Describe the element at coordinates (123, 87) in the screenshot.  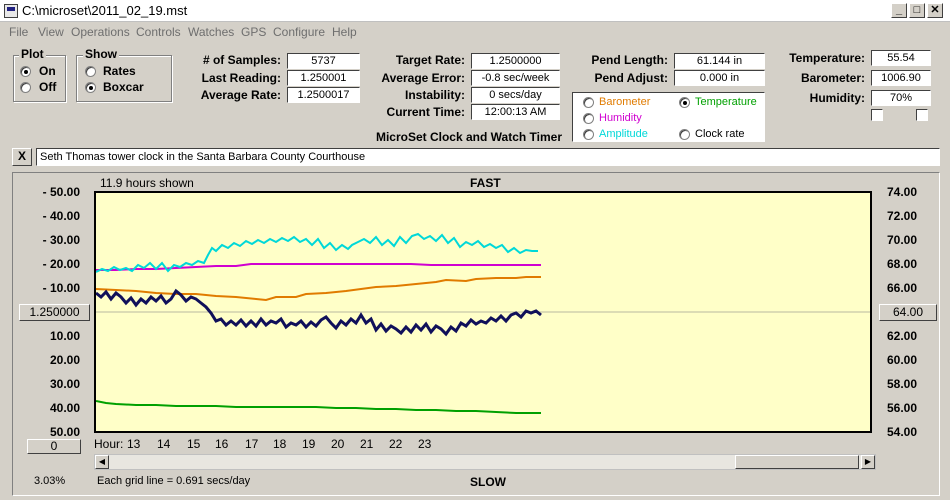
I see `show-boxcar-label: Boxcar` at that location.